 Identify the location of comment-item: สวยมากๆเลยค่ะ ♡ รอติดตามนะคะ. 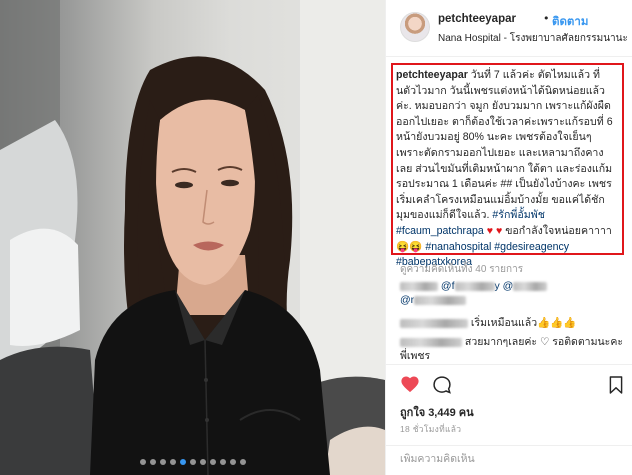
(511, 341).